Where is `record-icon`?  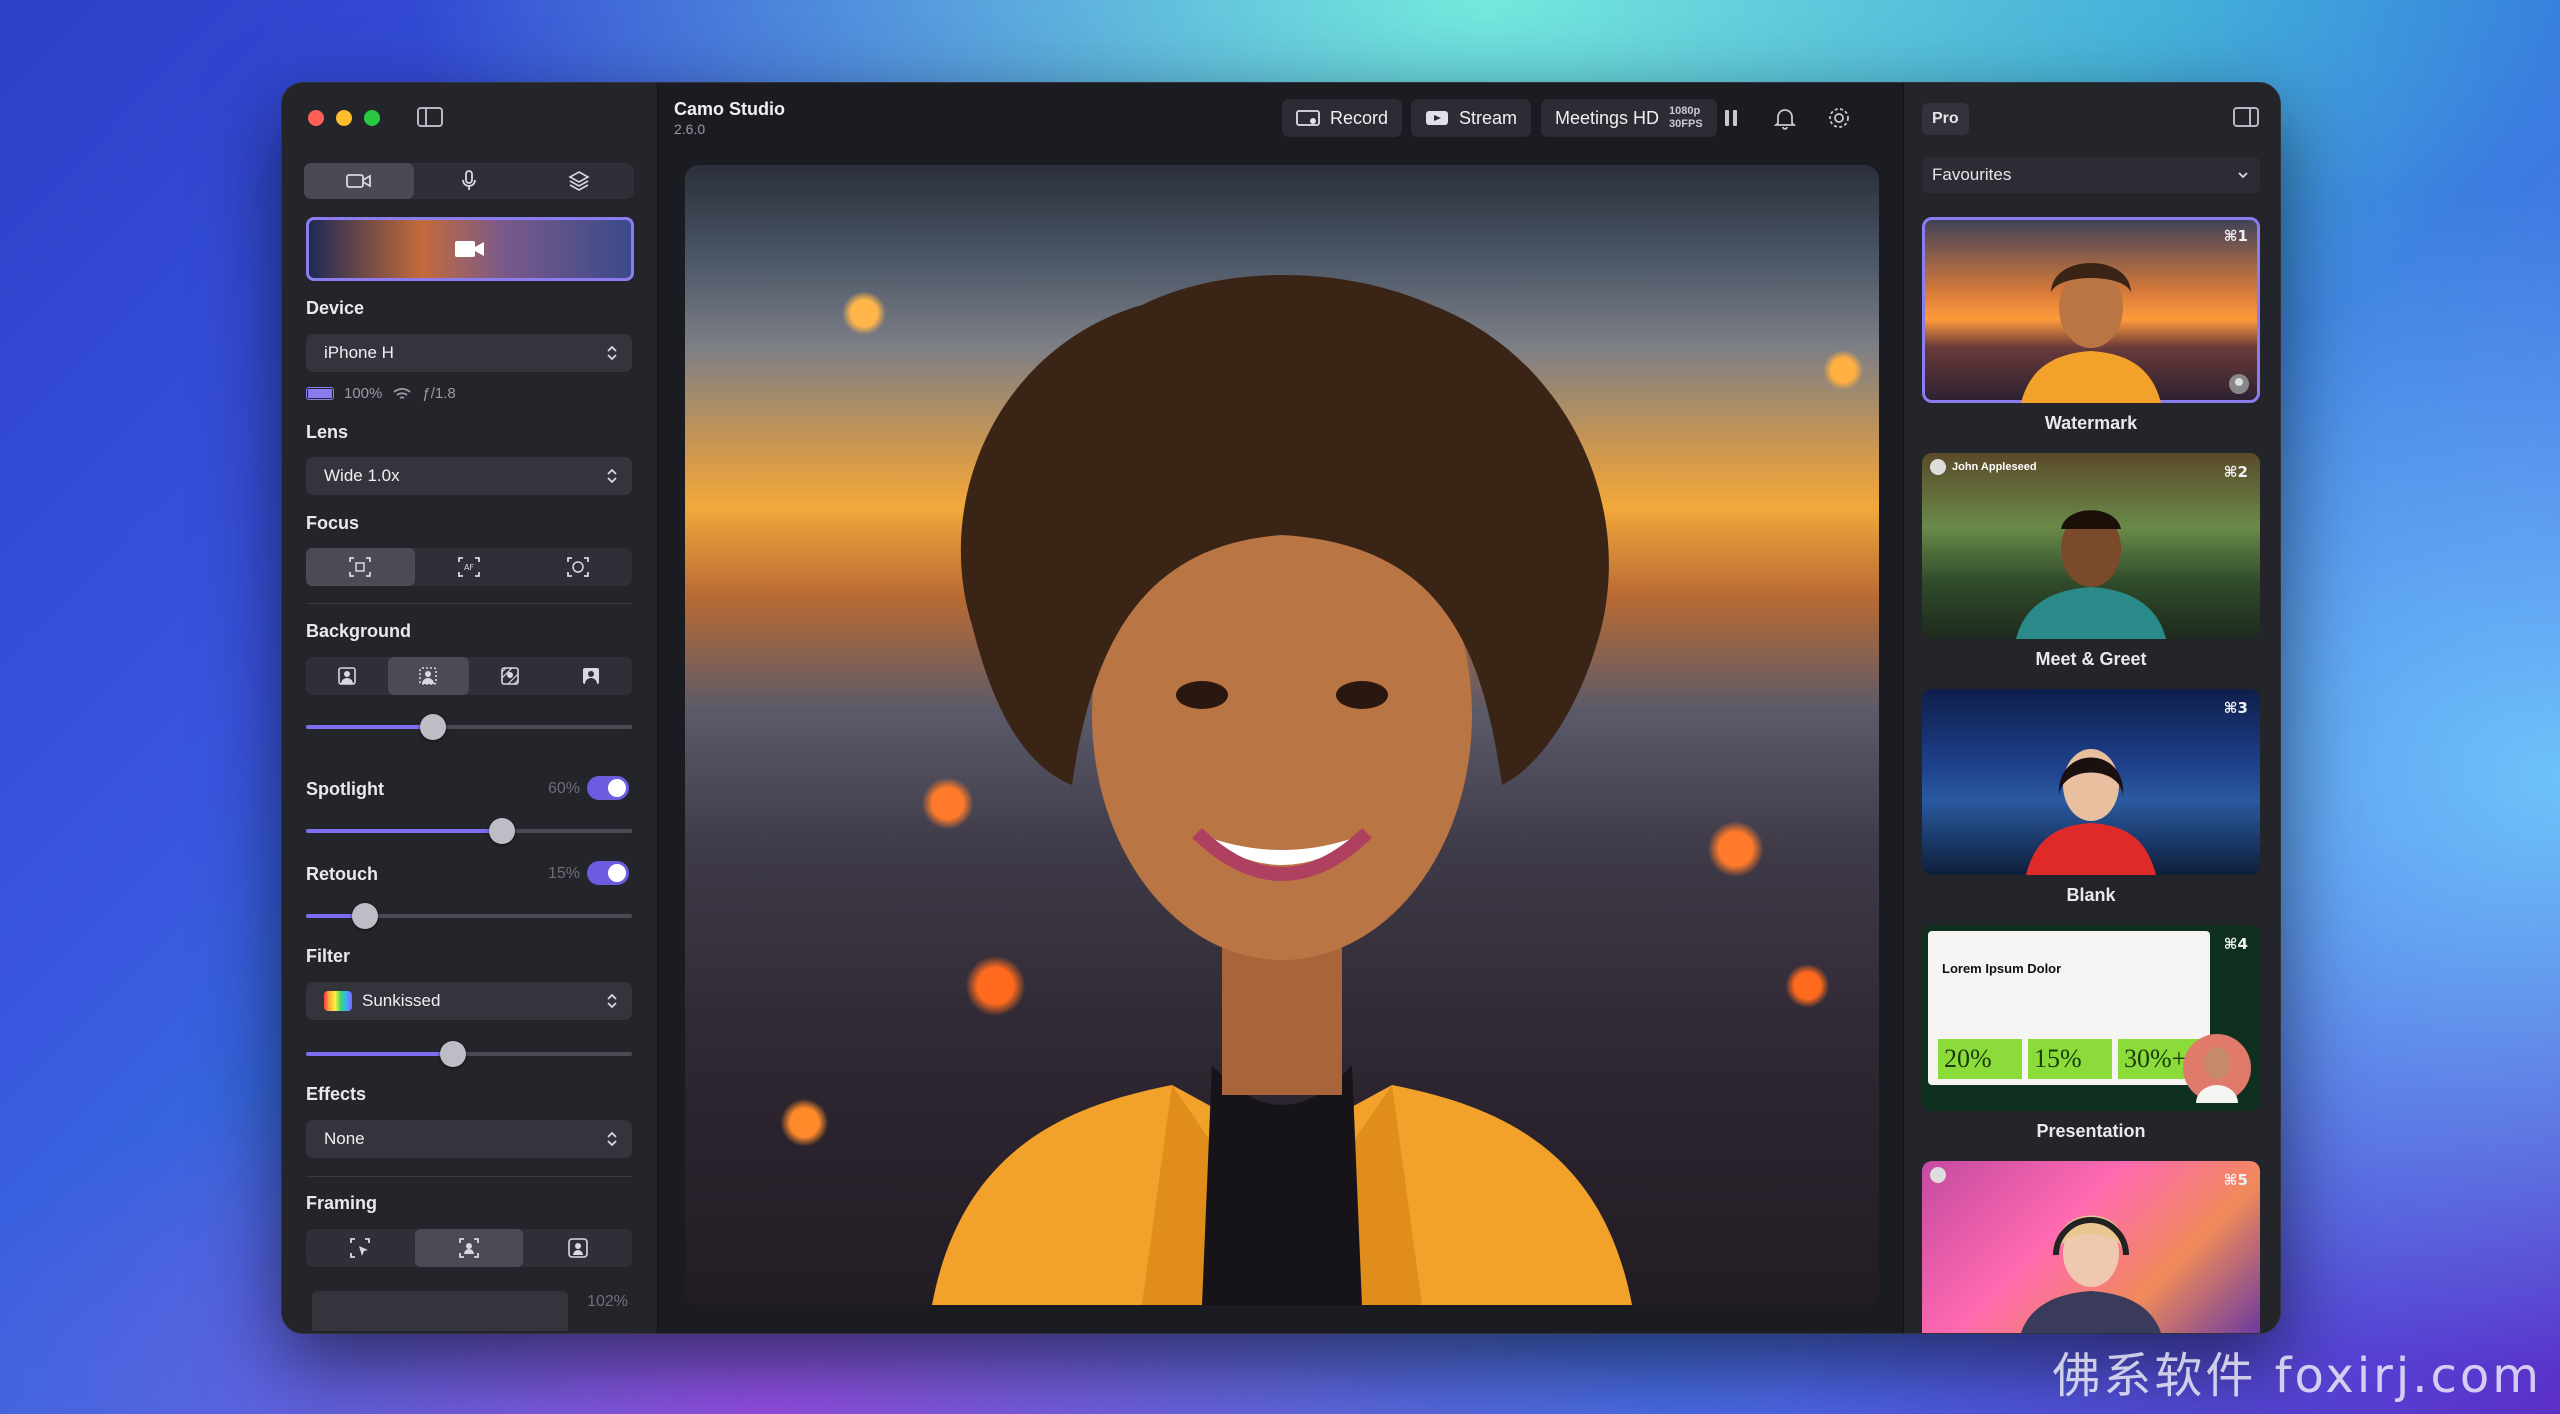 record-icon is located at coordinates (1308, 118).